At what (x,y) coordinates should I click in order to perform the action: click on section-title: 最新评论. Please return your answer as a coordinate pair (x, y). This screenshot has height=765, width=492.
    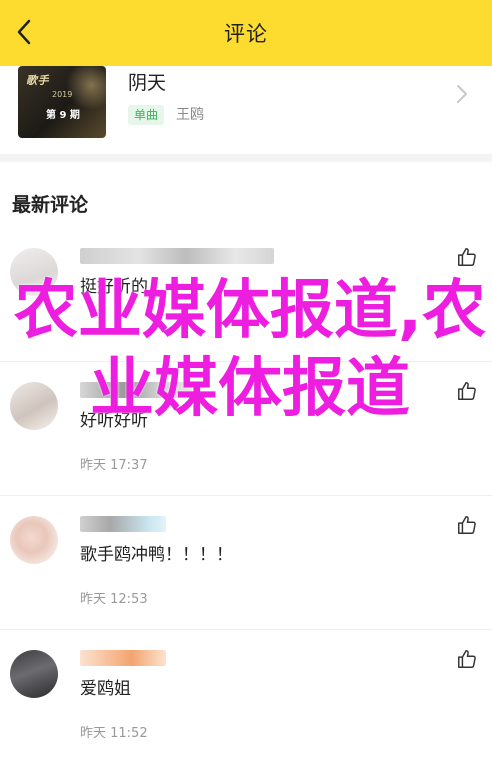
    Looking at the image, I should click on (50, 205).